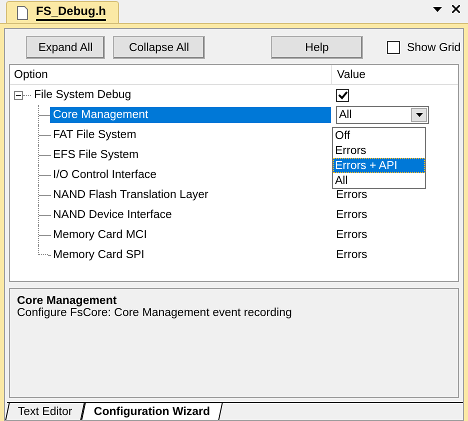  Describe the element at coordinates (317, 47) in the screenshot. I see `toolbar-button: Help` at that location.